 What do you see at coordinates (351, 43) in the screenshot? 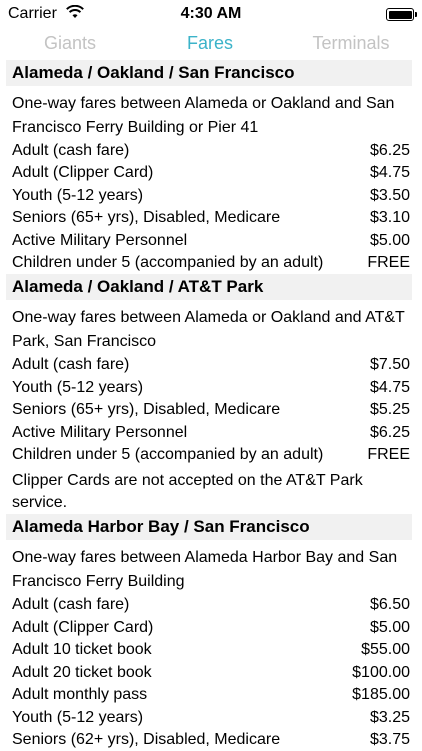
I see `tab-terminals: Terminals` at bounding box center [351, 43].